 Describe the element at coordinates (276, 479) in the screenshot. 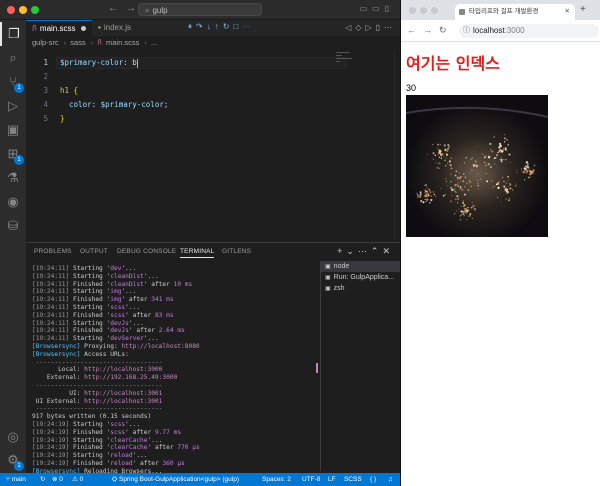

I see `indentation-status: Spaces: 2` at that location.